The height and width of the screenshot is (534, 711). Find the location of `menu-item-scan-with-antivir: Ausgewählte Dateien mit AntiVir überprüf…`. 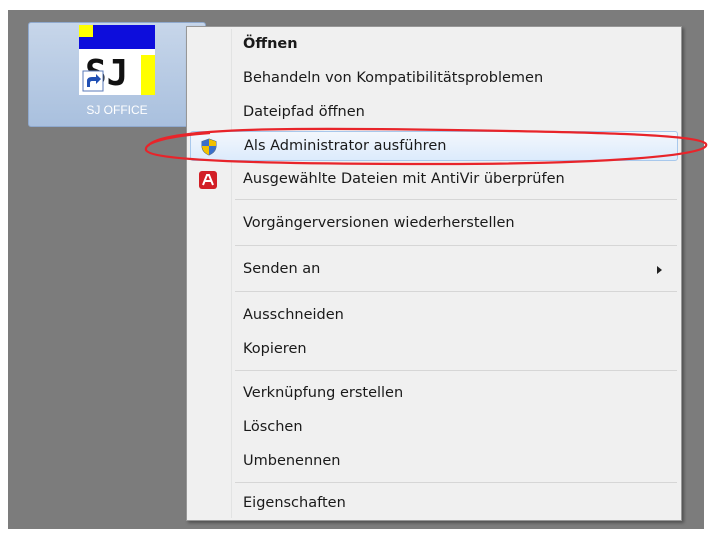

menu-item-scan-with-antivir: Ausgewählte Dateien mit AntiVir überprüf… is located at coordinates (434, 180).